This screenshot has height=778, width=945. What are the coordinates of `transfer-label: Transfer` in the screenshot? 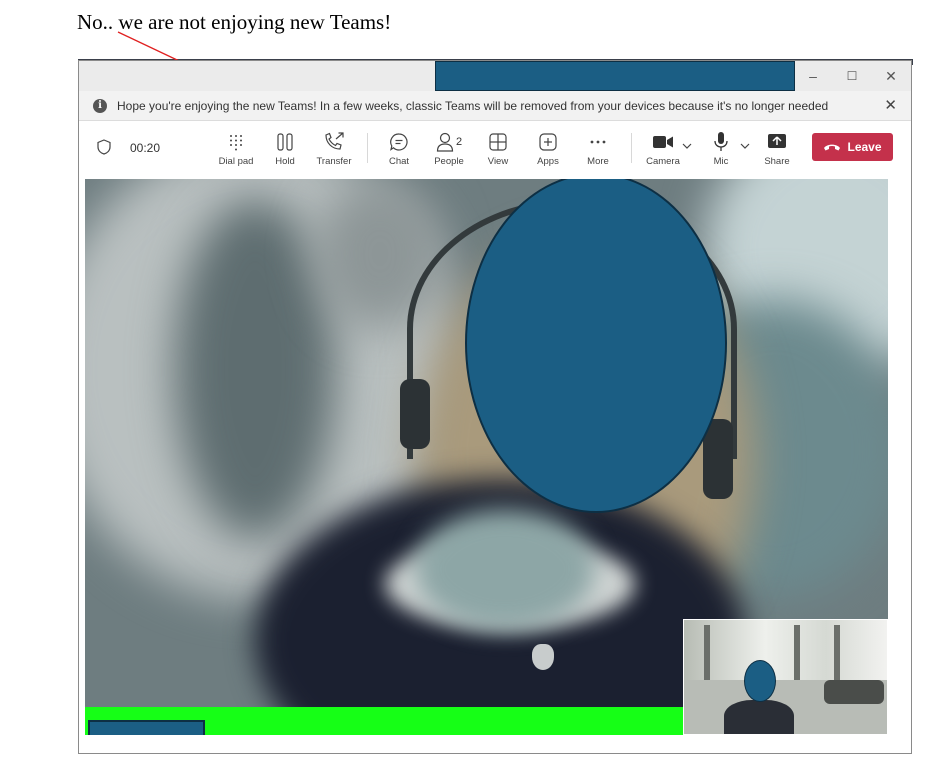 It's located at (334, 161).